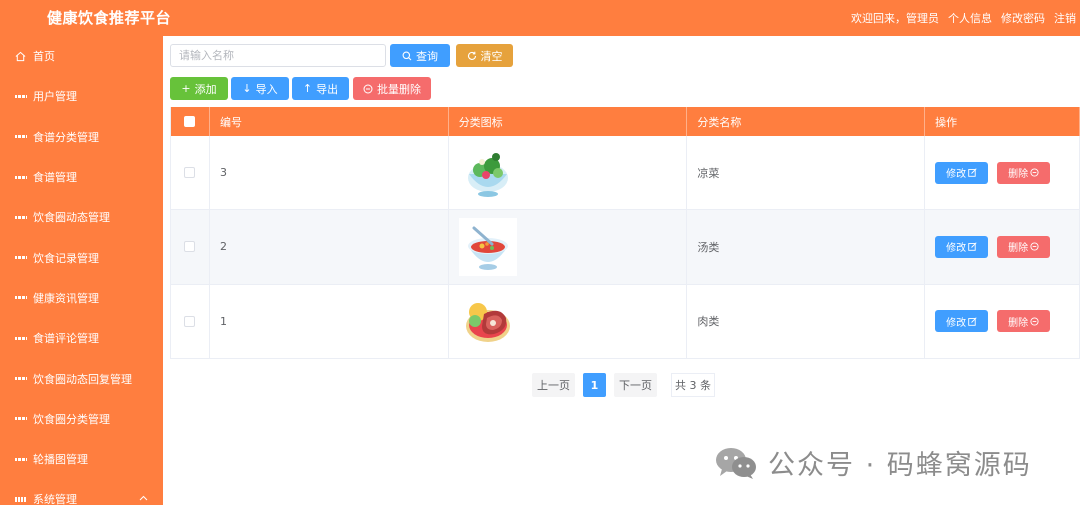  What do you see at coordinates (970, 18) in the screenshot?
I see `profile-link: 个人信息` at bounding box center [970, 18].